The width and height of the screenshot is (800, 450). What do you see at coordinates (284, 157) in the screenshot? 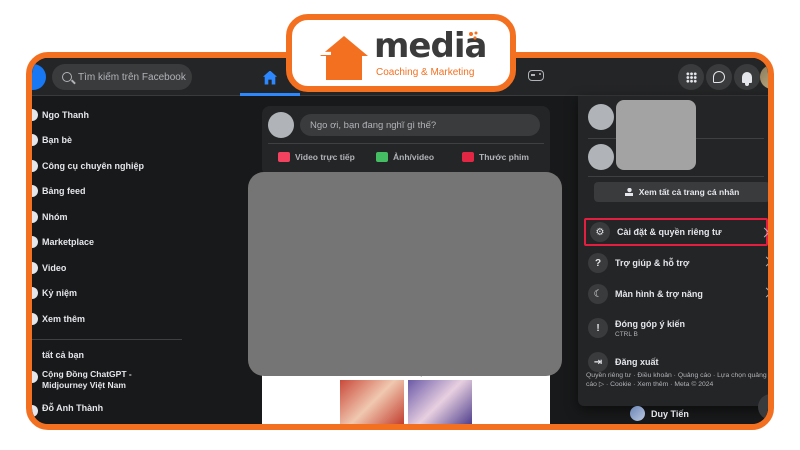
I see `live-video-icon` at bounding box center [284, 157].